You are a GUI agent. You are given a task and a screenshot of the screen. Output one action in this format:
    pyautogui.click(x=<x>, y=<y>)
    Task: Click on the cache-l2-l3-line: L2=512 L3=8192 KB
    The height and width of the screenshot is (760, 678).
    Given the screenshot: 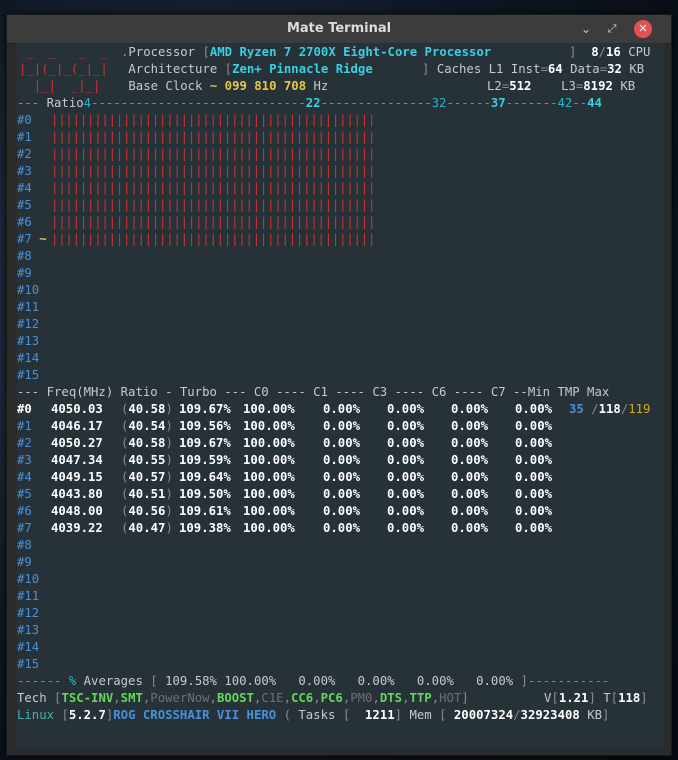 What is the action you would take?
    pyautogui.click(x=561, y=86)
    